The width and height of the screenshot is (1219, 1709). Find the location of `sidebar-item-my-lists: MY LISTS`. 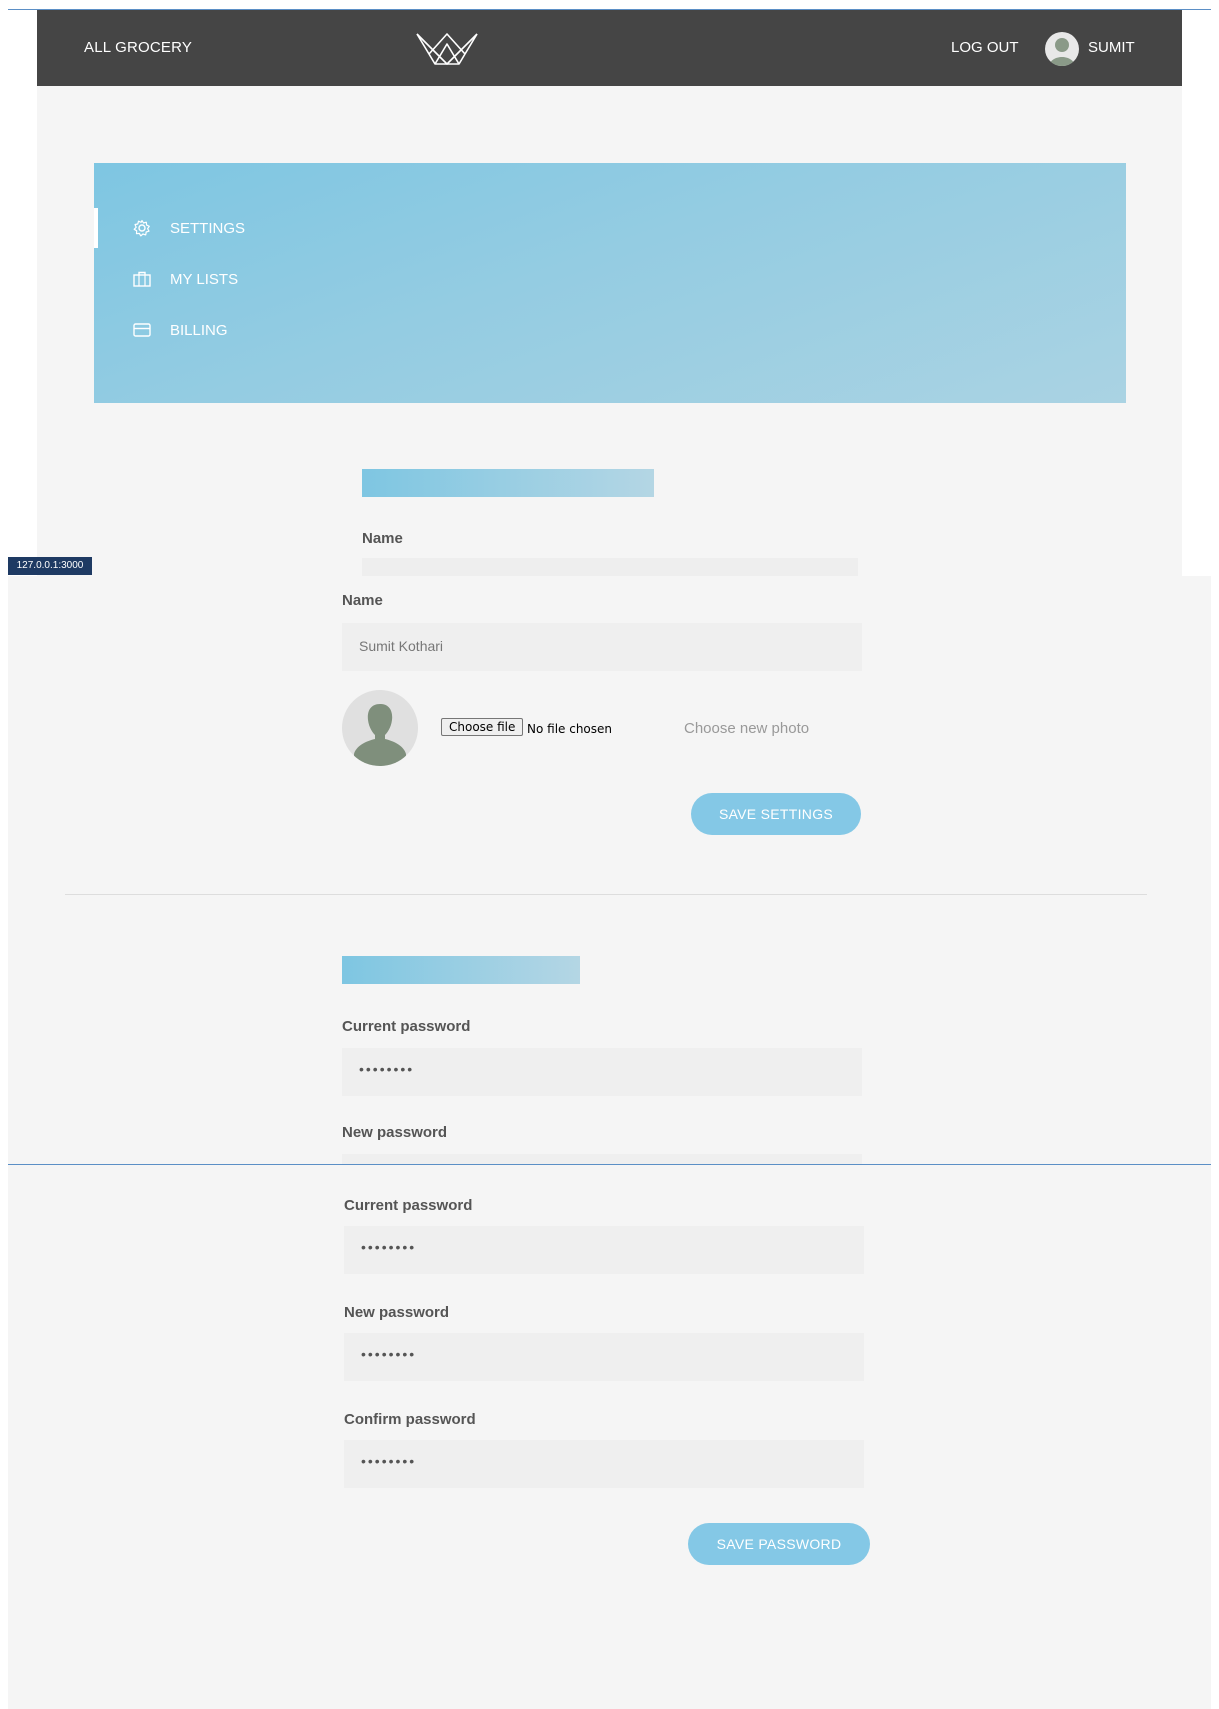

sidebar-item-my-lists: MY LISTS is located at coordinates (224, 279).